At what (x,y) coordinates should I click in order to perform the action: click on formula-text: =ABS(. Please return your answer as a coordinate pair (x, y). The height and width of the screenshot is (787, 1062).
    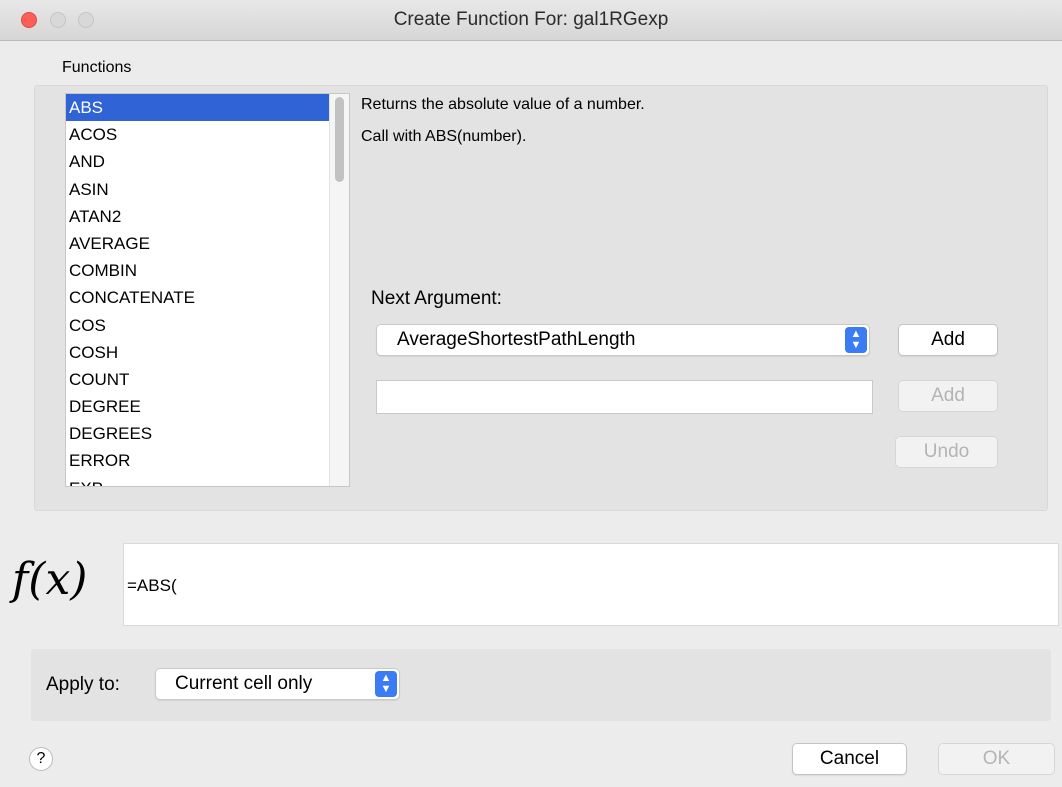
    Looking at the image, I should click on (152, 585).